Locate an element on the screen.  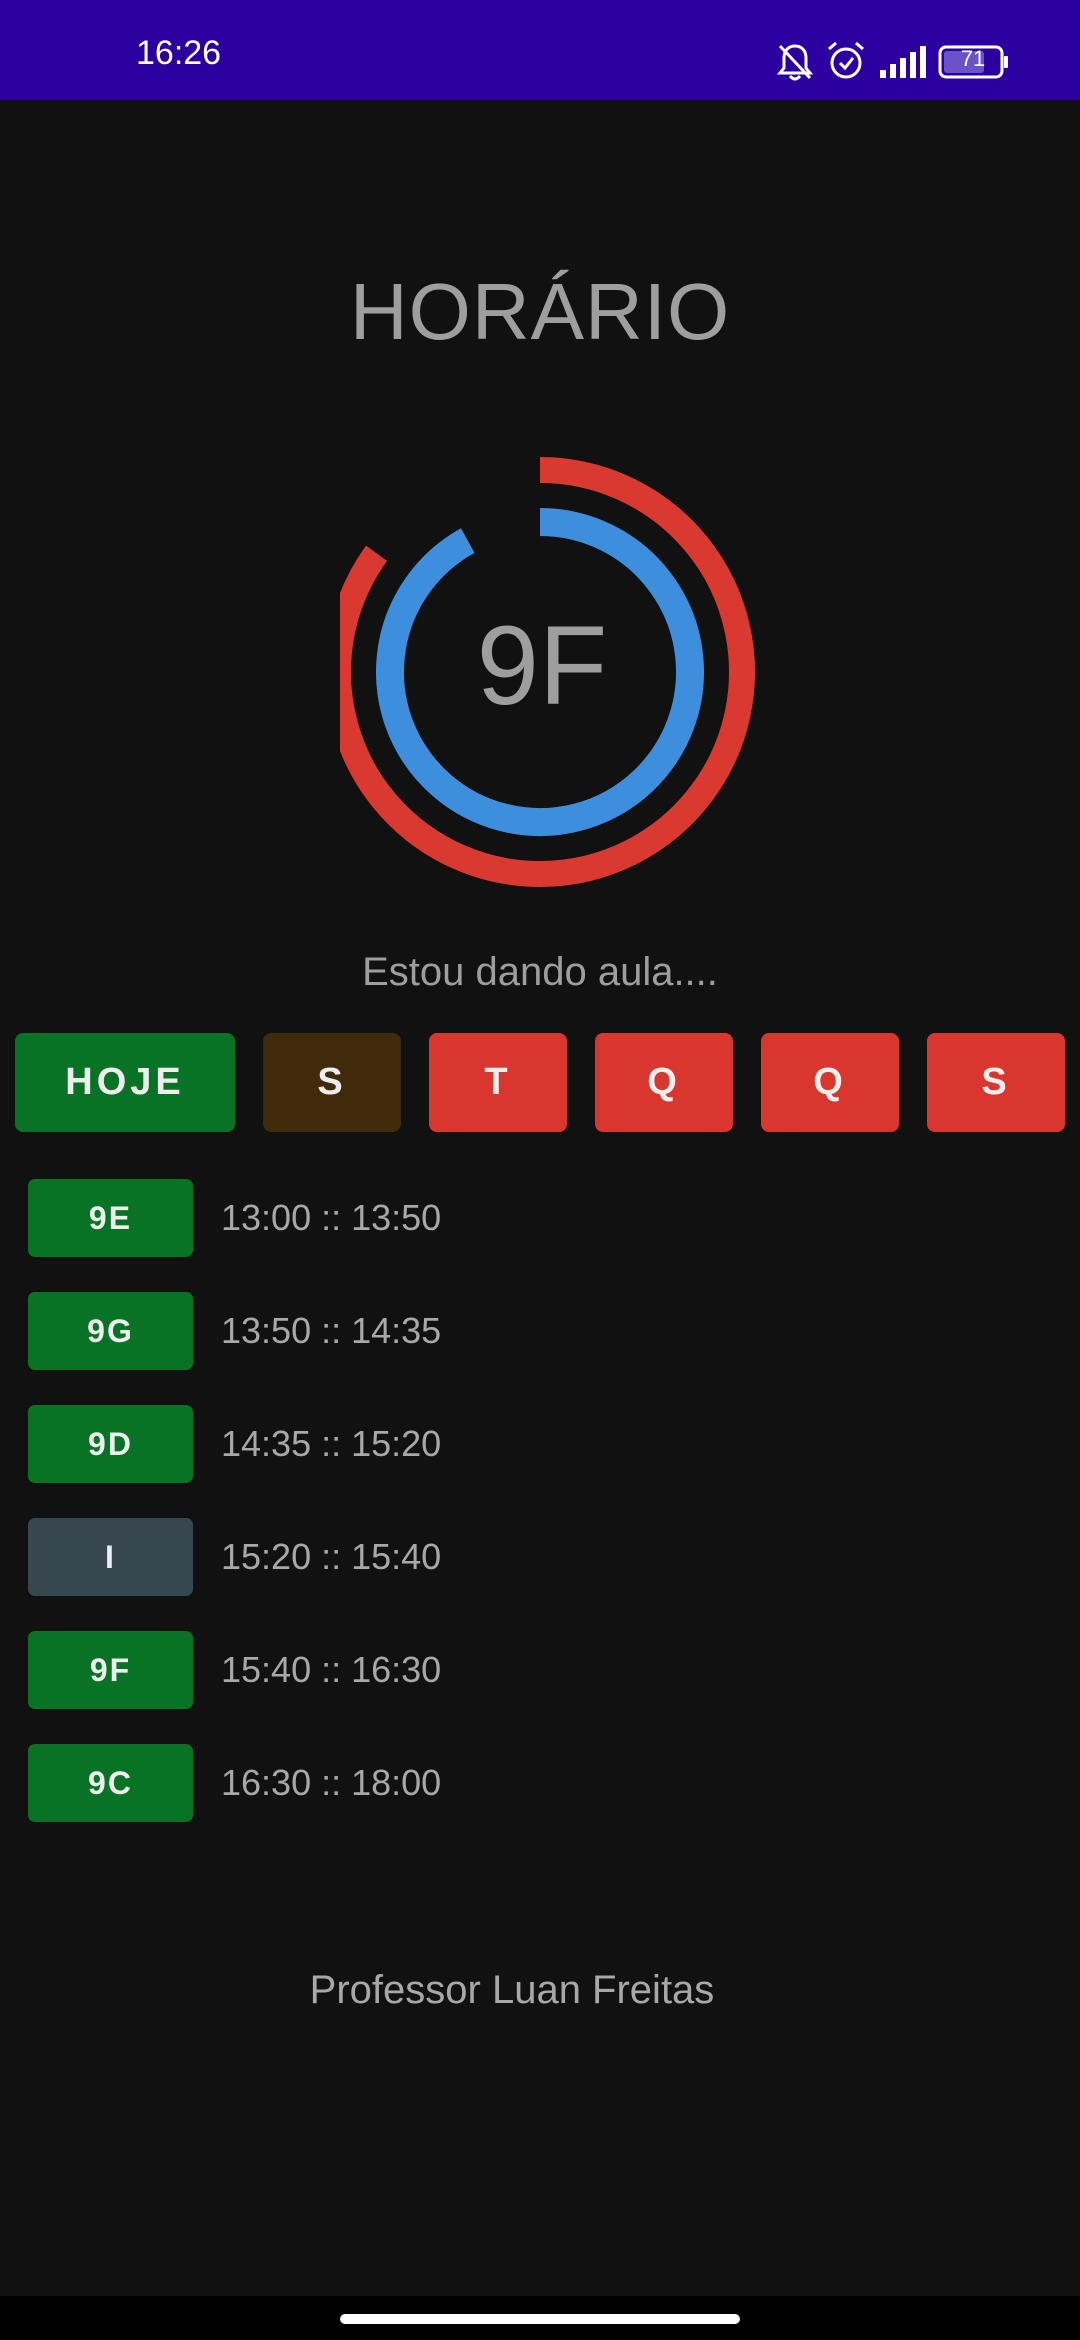
time-range: 15:40 :: 16:30 is located at coordinates (331, 1669).